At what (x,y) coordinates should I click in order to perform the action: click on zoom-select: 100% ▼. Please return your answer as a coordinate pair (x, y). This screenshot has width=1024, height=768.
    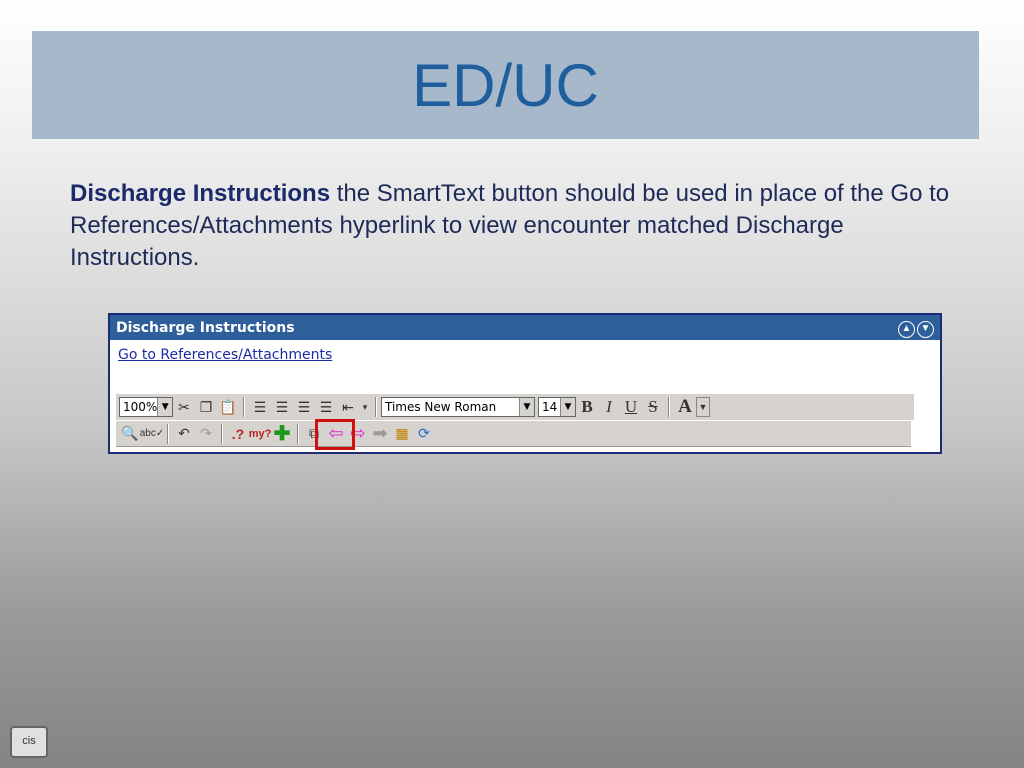
    Looking at the image, I should click on (146, 407).